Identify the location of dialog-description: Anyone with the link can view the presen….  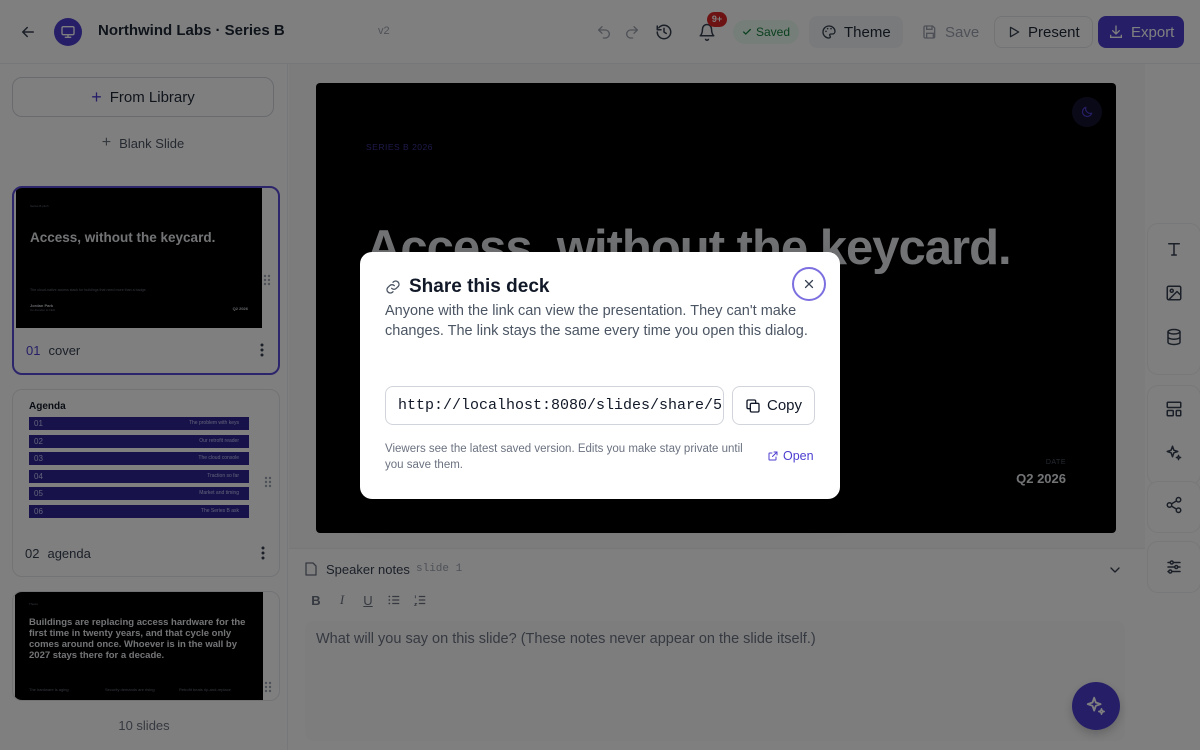
(596, 321).